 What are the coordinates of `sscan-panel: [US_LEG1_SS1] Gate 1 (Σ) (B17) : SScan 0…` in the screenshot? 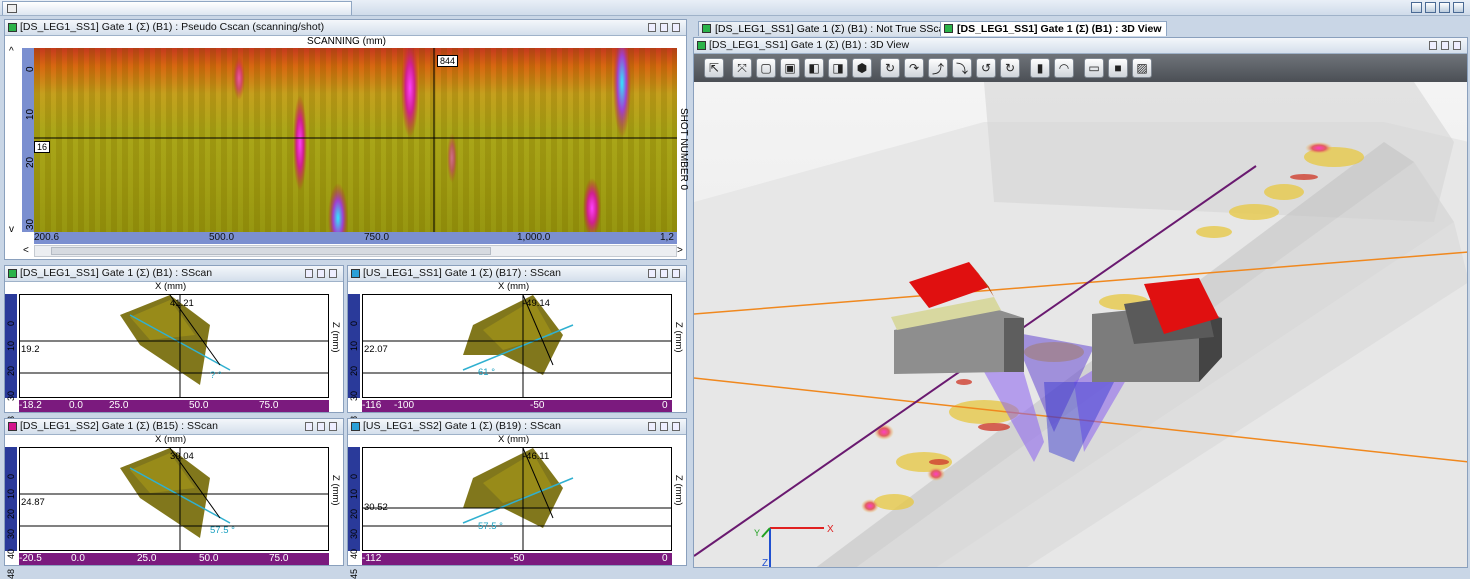 It's located at (522, 345).